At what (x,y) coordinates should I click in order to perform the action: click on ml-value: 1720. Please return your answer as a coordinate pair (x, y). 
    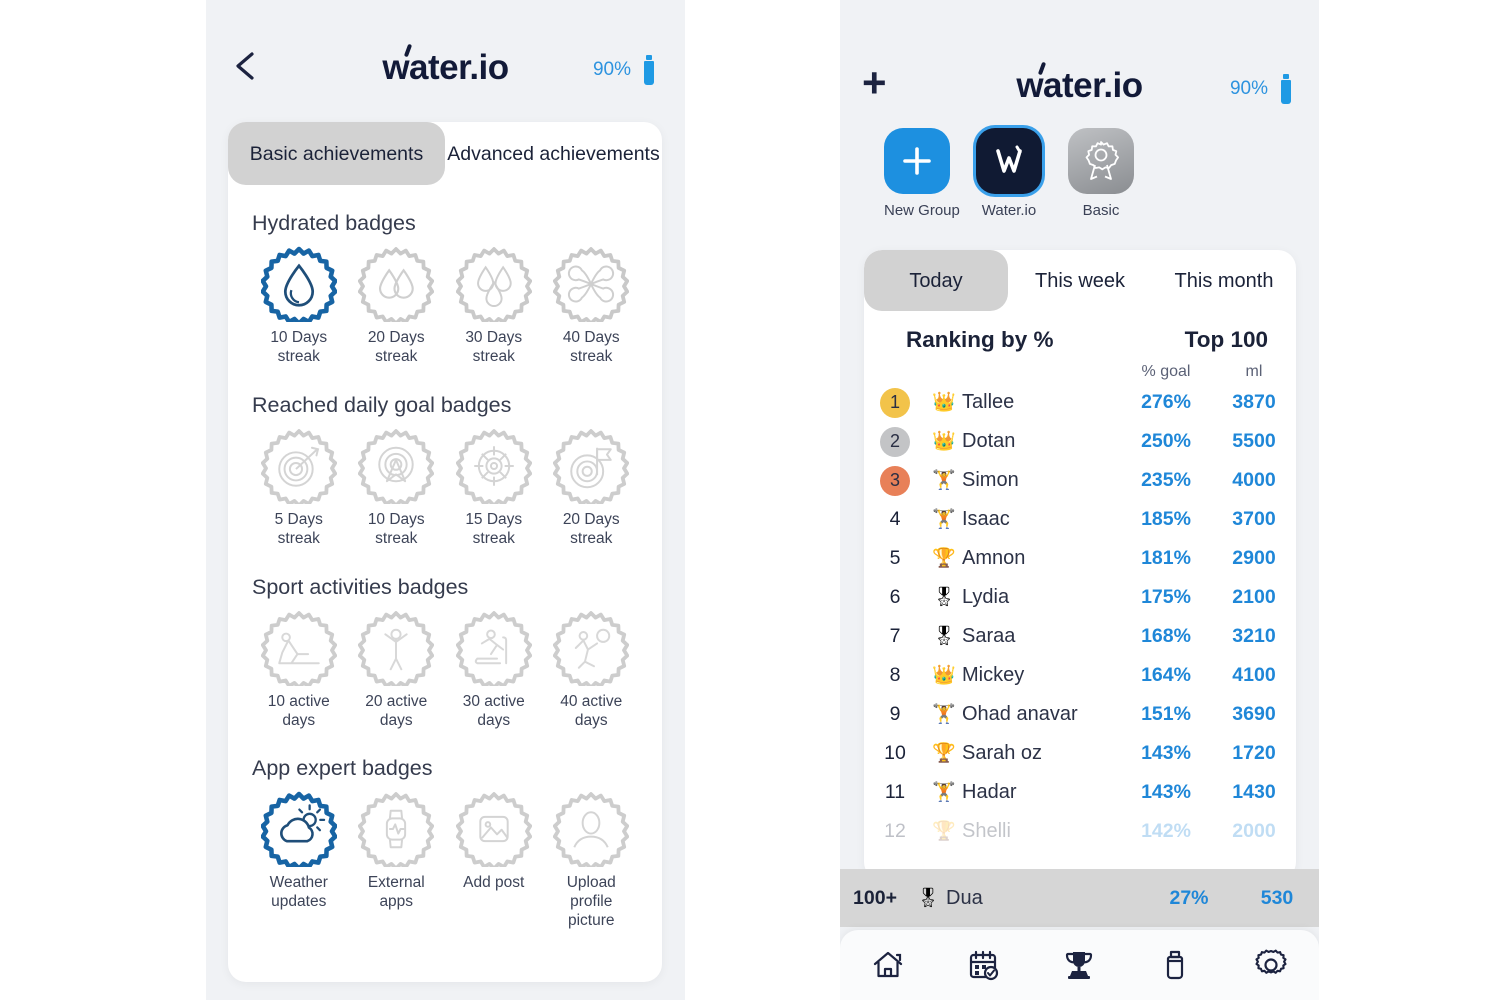
    Looking at the image, I should click on (1254, 753).